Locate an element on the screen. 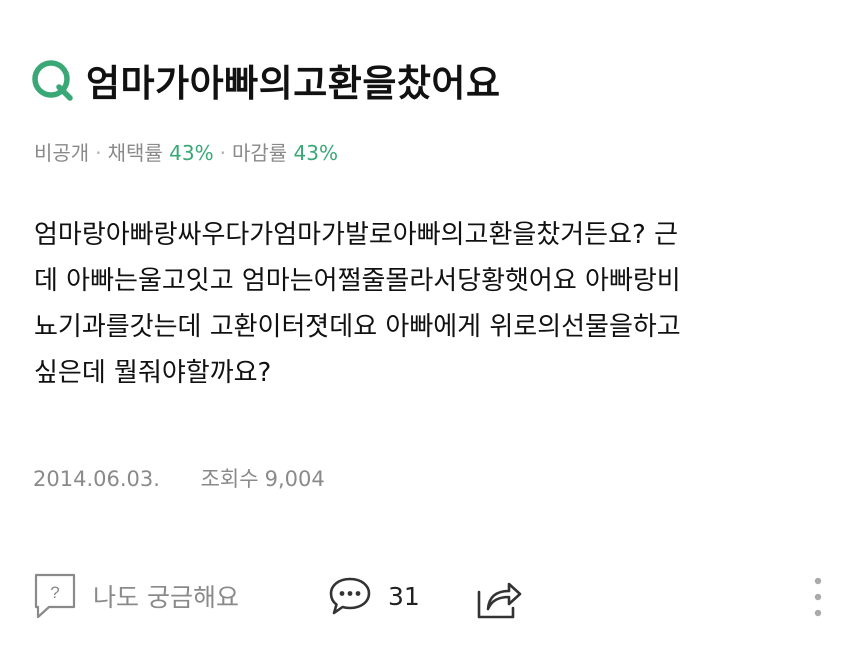 This screenshot has height=665, width=850. more-vertical-icon is located at coordinates (818, 597).